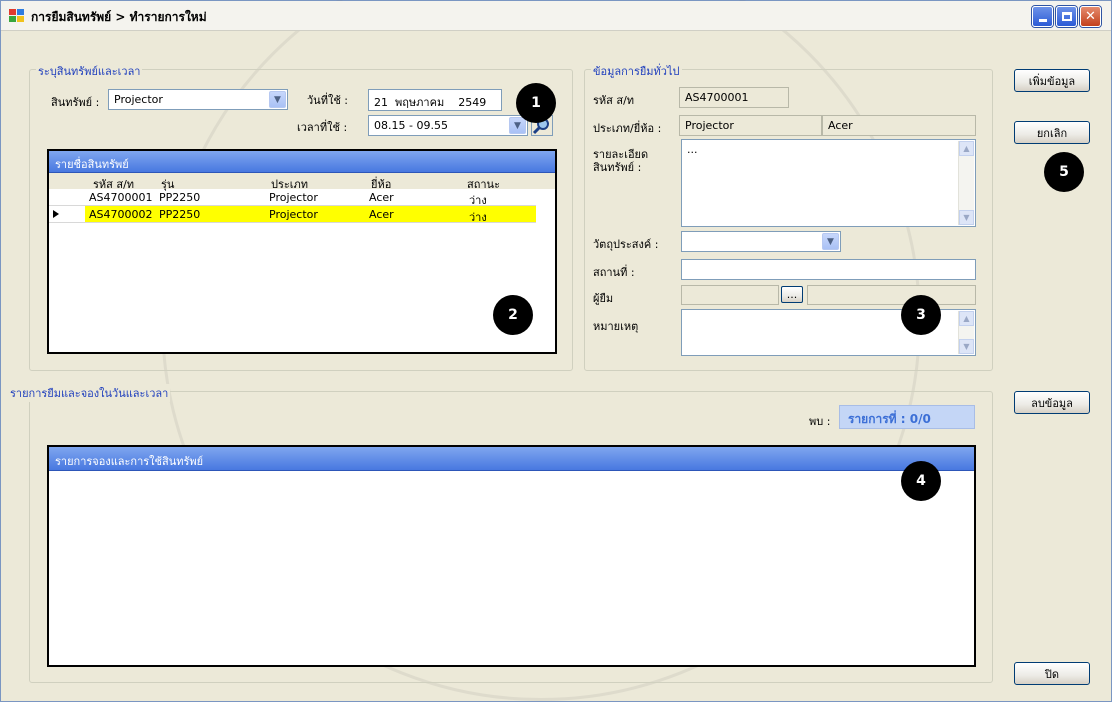 This screenshot has height=702, width=1112. I want to click on booking-group-title: รายการยืมและจองในวันและเวลา, so click(89, 393).